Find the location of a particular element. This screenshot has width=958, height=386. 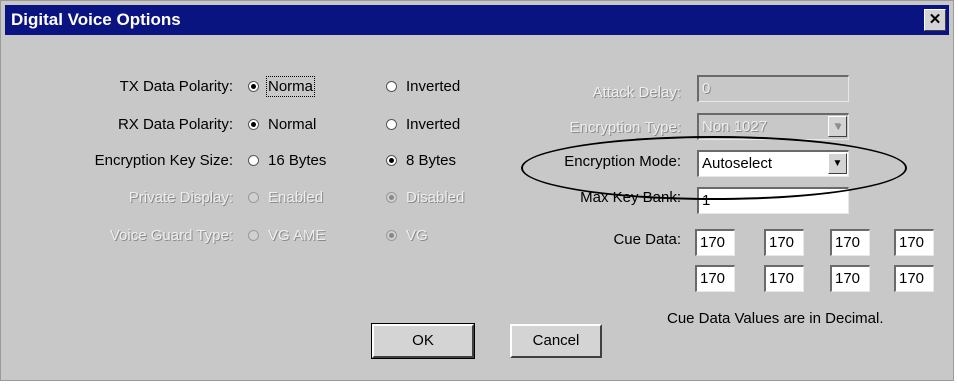

cue-data-field-6: 170 is located at coordinates (784, 278).